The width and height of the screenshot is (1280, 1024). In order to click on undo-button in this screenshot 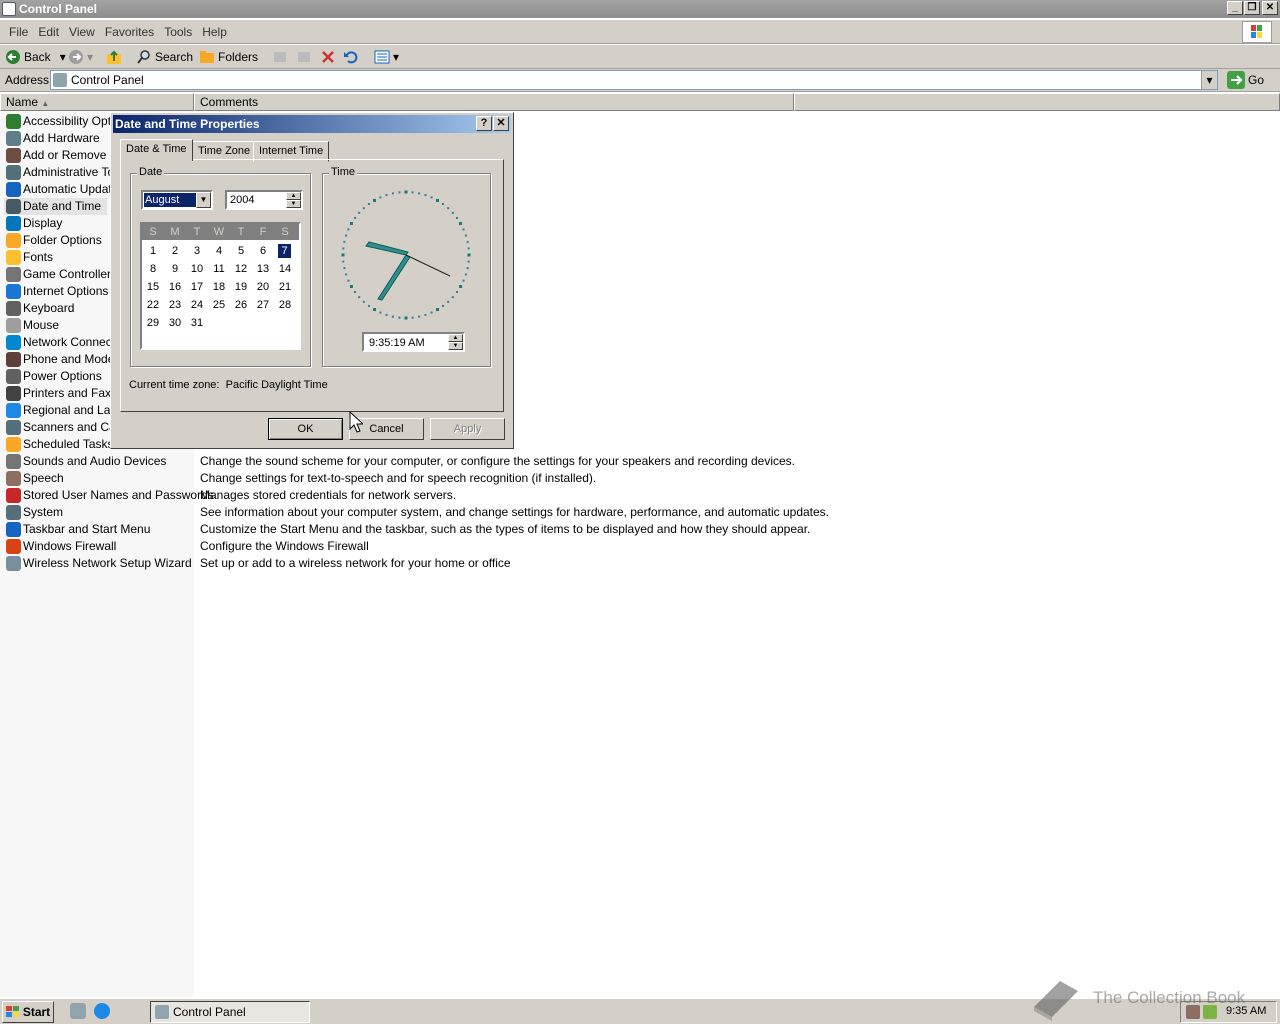, I will do `click(351, 57)`.